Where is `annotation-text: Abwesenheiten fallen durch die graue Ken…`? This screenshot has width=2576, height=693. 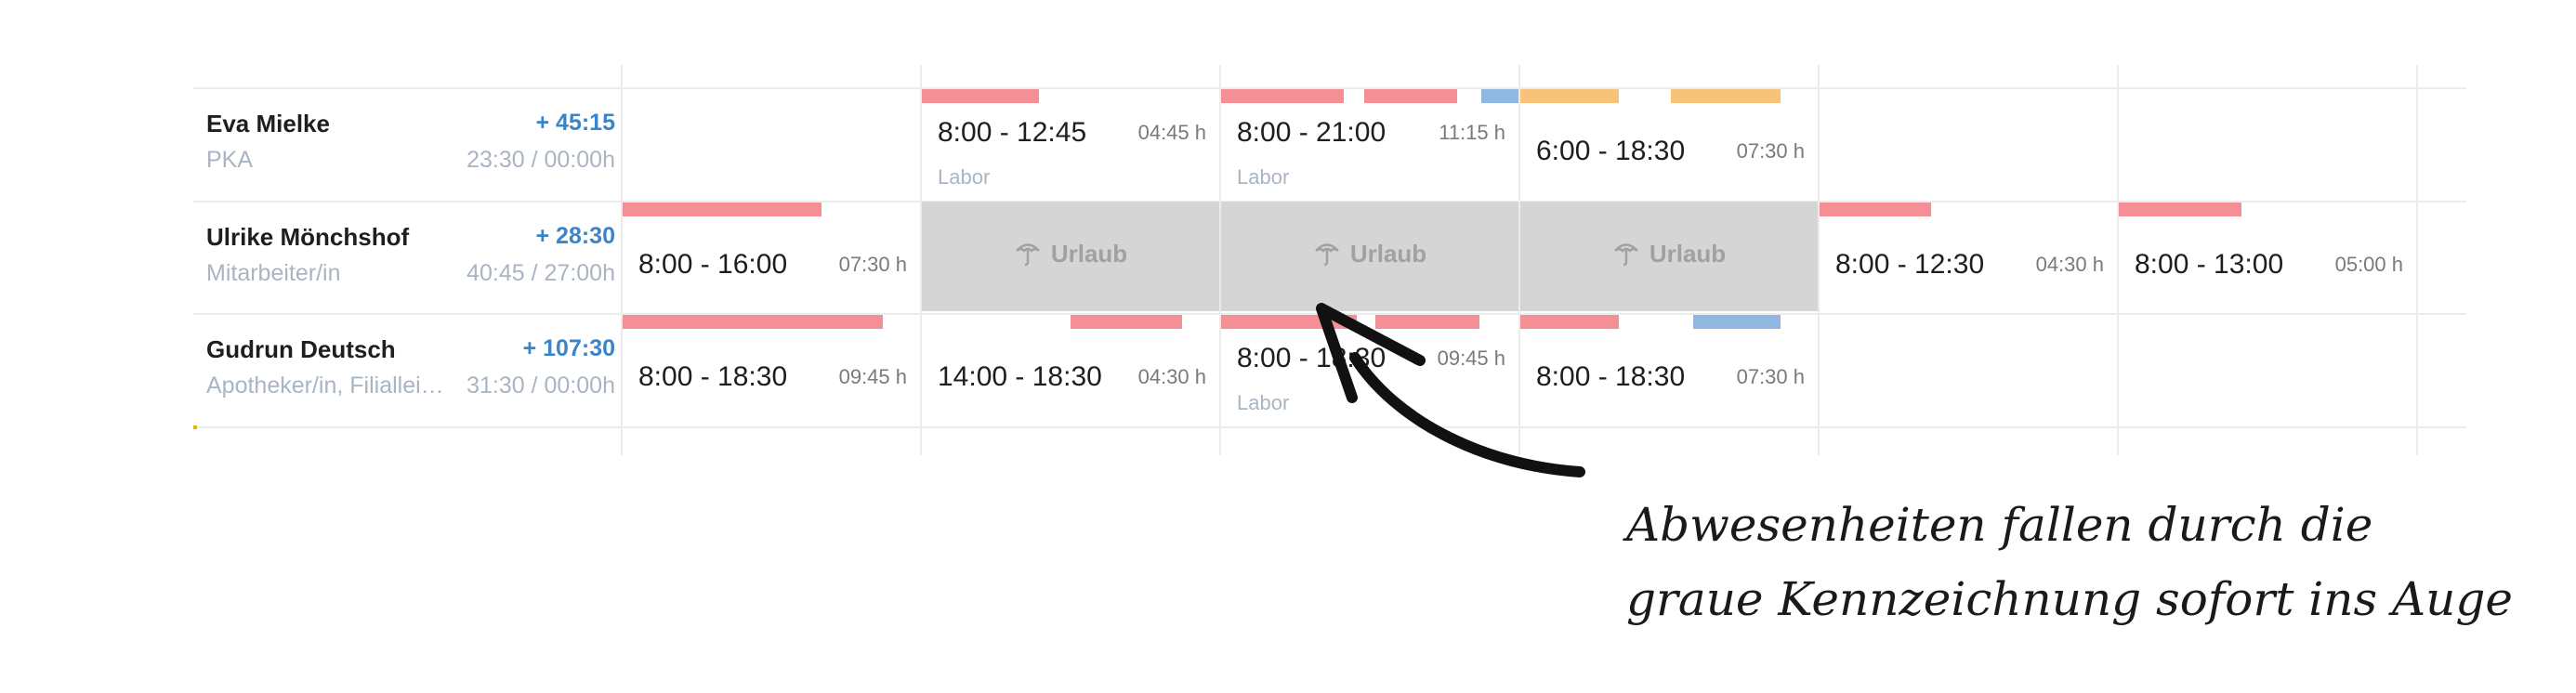
annotation-text: Abwesenheiten fallen durch die graue Ken… is located at coordinates (2069, 562).